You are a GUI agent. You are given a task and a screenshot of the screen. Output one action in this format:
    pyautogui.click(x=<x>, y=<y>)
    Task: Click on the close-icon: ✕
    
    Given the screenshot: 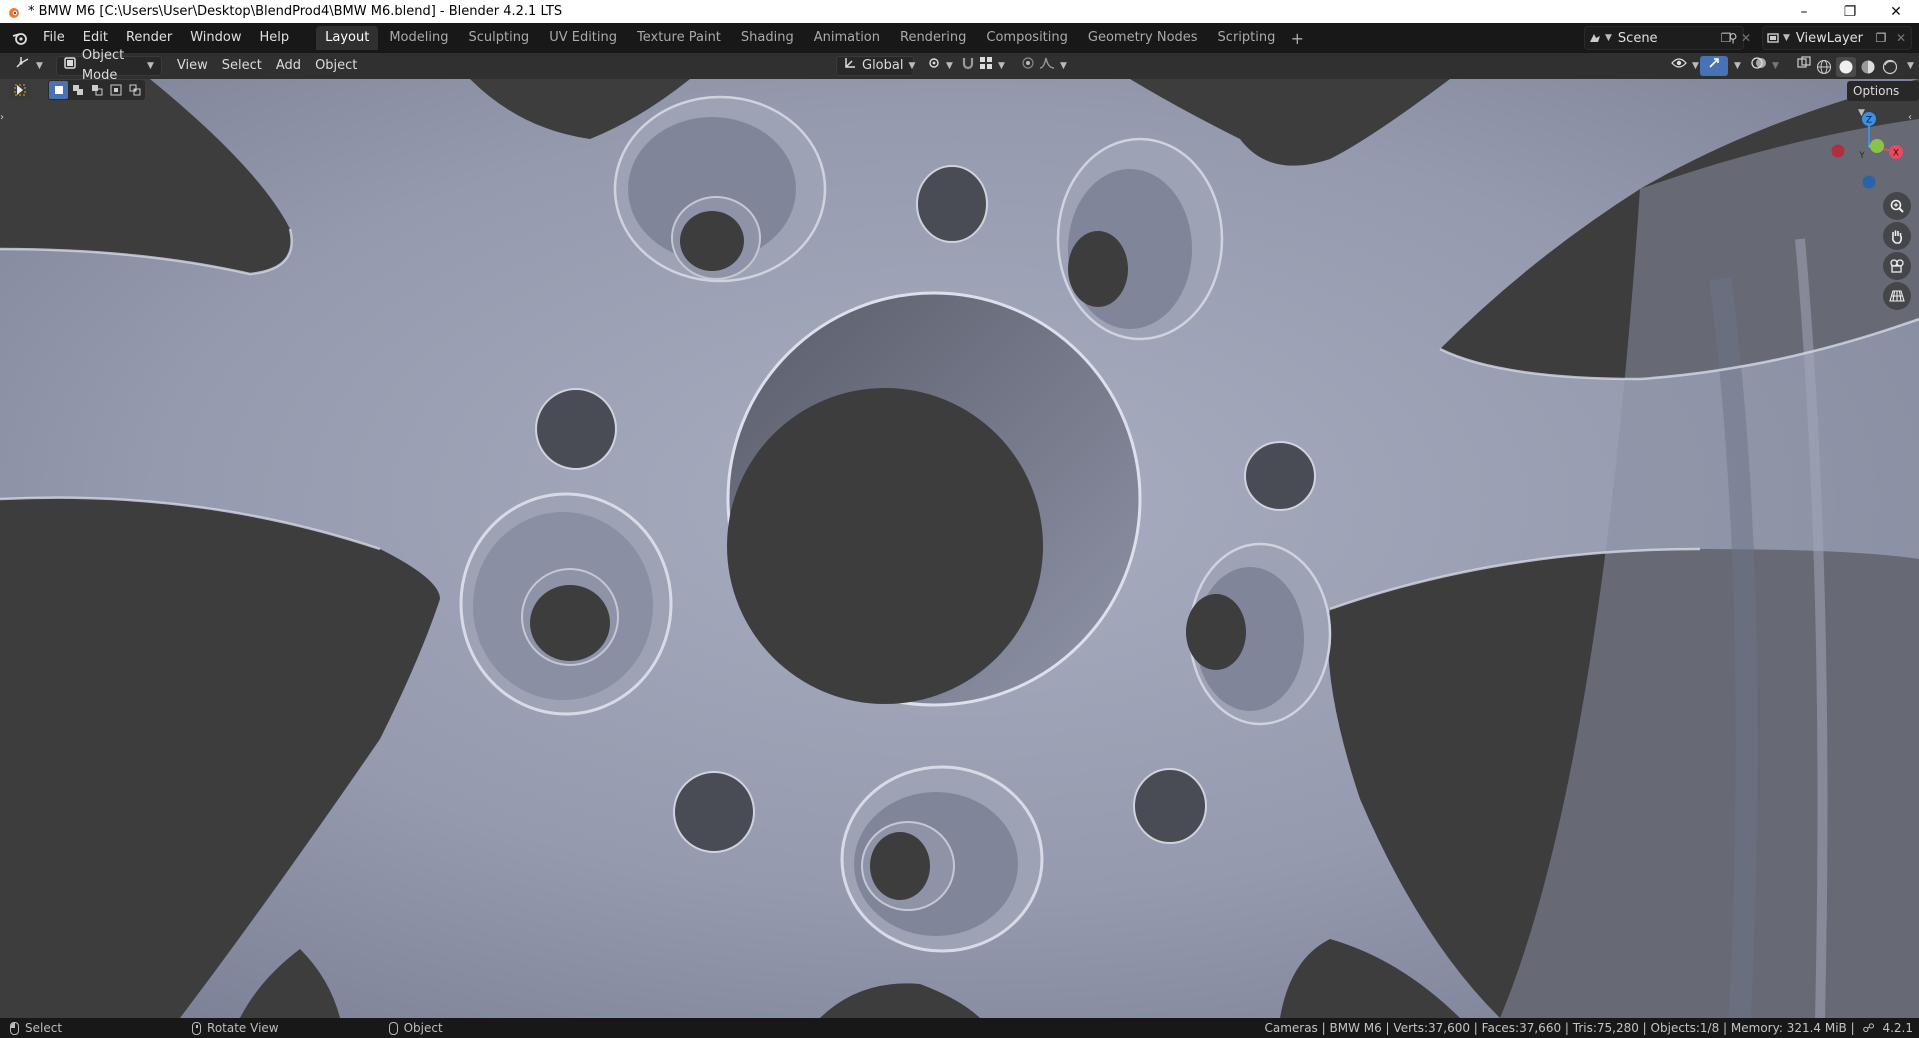 What is the action you would take?
    pyautogui.click(x=1896, y=11)
    